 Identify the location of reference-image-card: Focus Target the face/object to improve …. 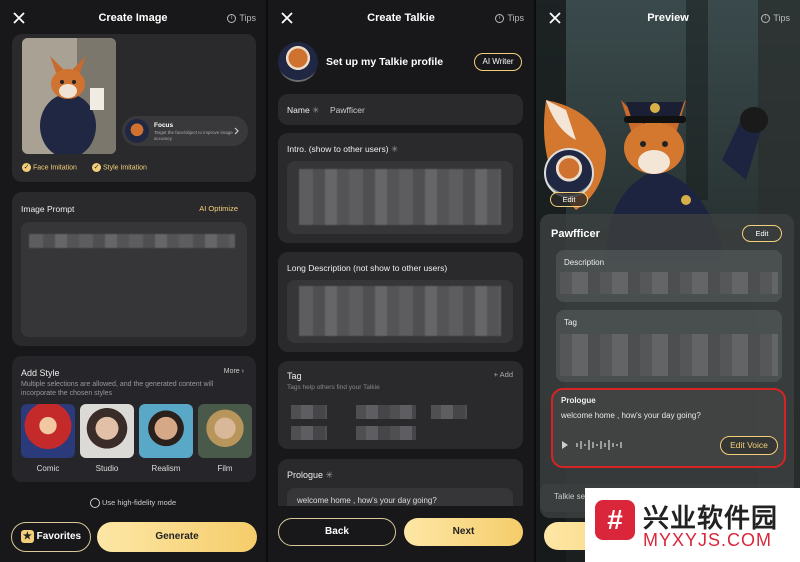
(134, 108).